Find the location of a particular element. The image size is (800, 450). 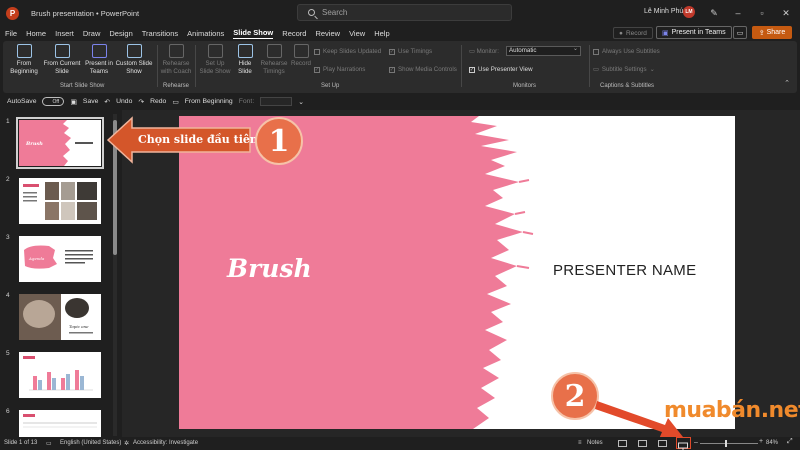

record-ribbon-label: Record is located at coordinates (301, 63).